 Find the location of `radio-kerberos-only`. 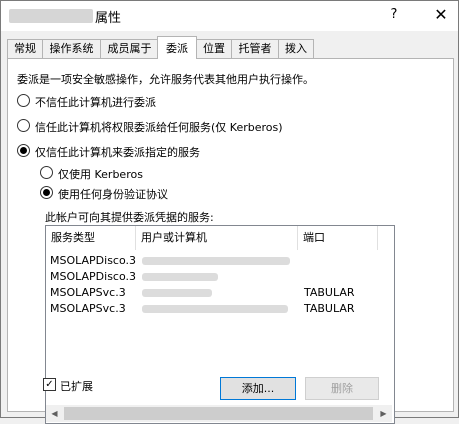

radio-kerberos-only is located at coordinates (46, 172).